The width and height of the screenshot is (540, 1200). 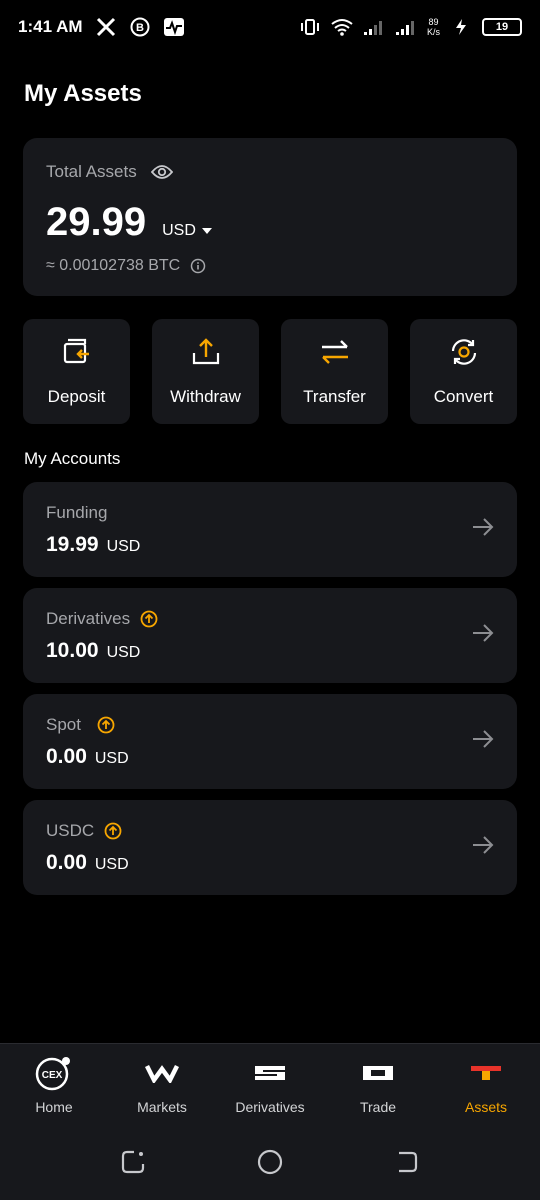 I want to click on account-amount: 10.00, so click(x=72, y=650).